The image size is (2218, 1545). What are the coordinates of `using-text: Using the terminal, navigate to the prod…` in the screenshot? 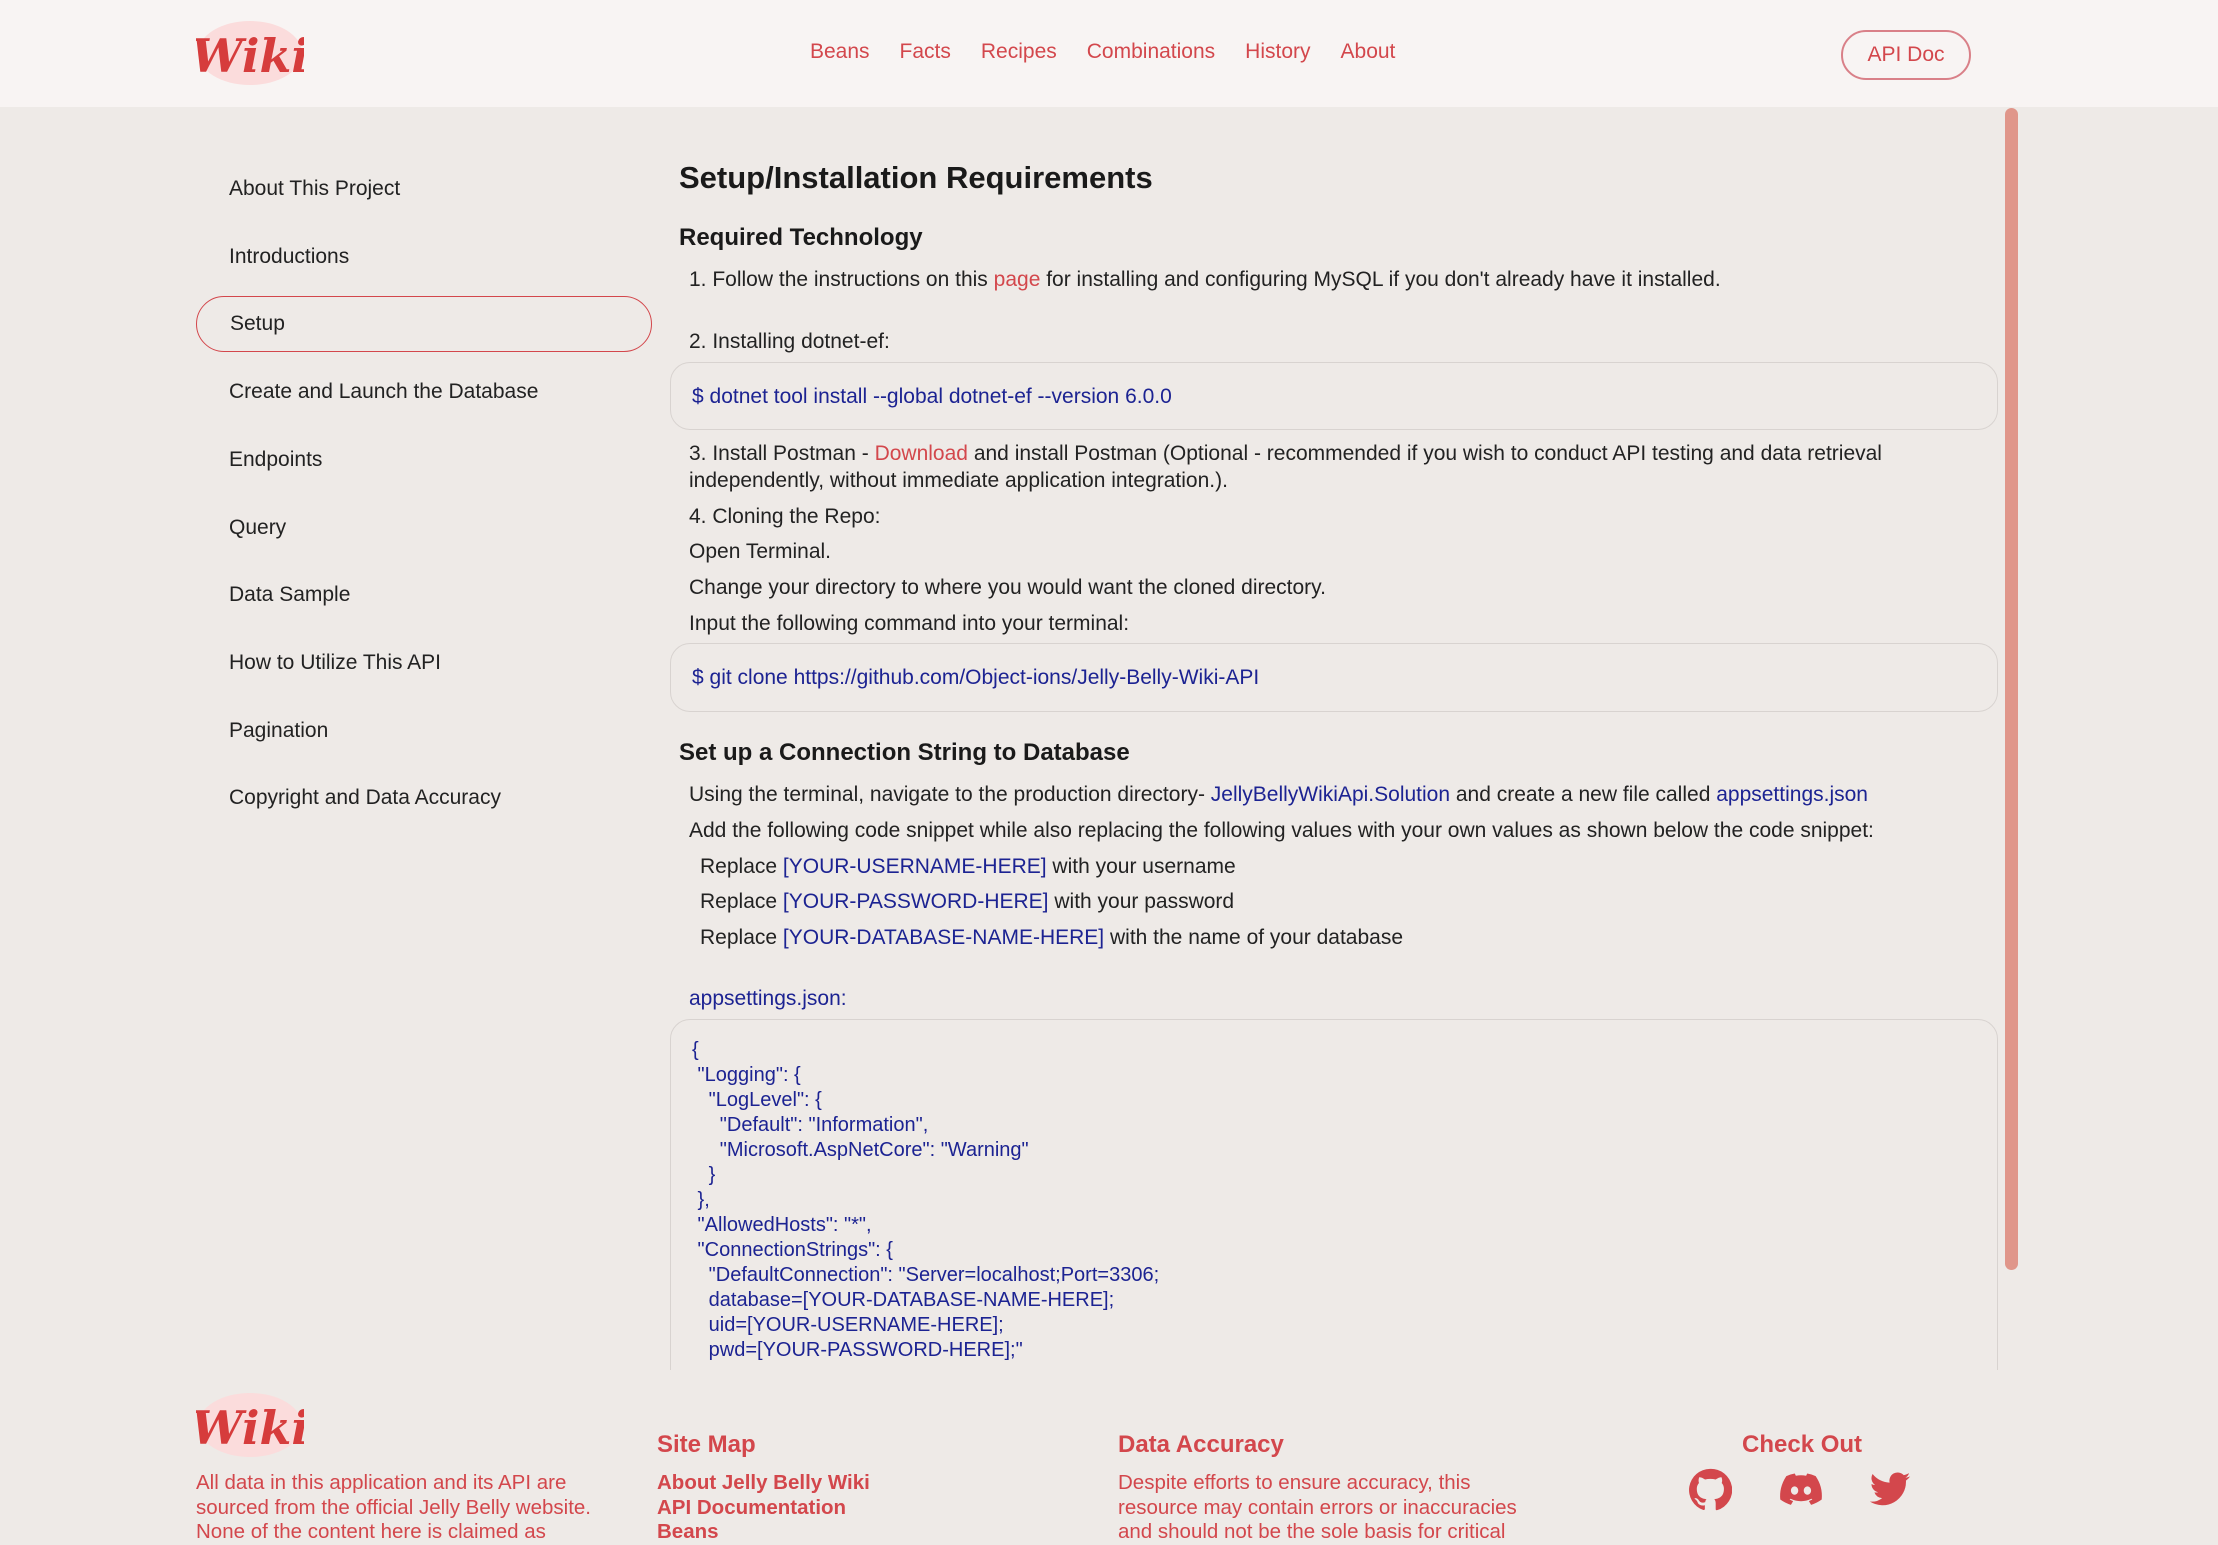 It's located at (950, 794).